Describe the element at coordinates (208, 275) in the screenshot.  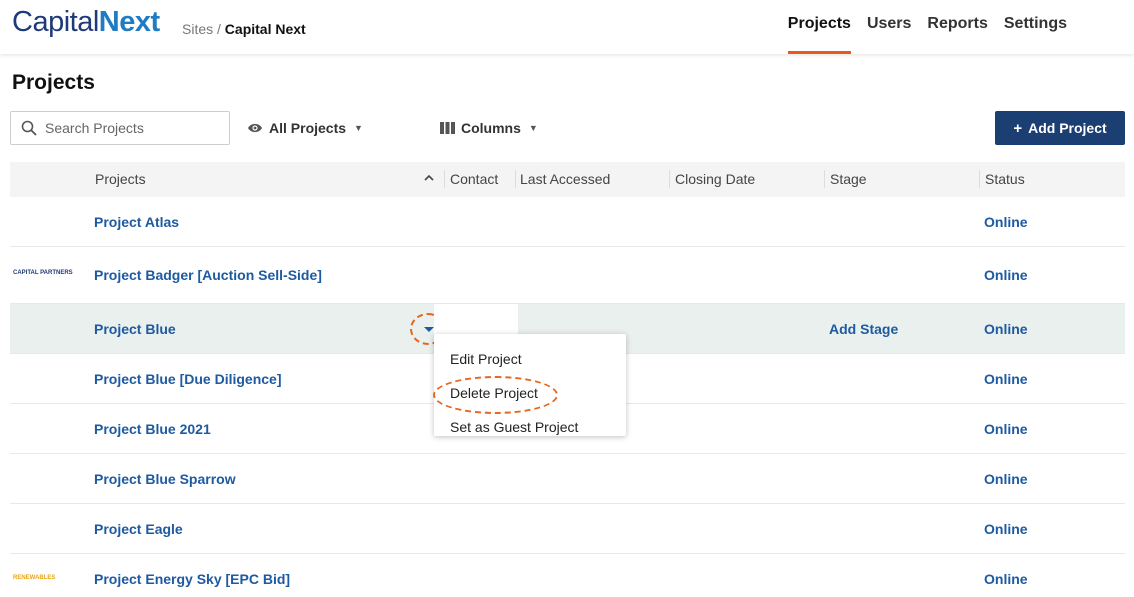
I see `project-name-link: Project Badger [Auction Sell-Side]` at that location.